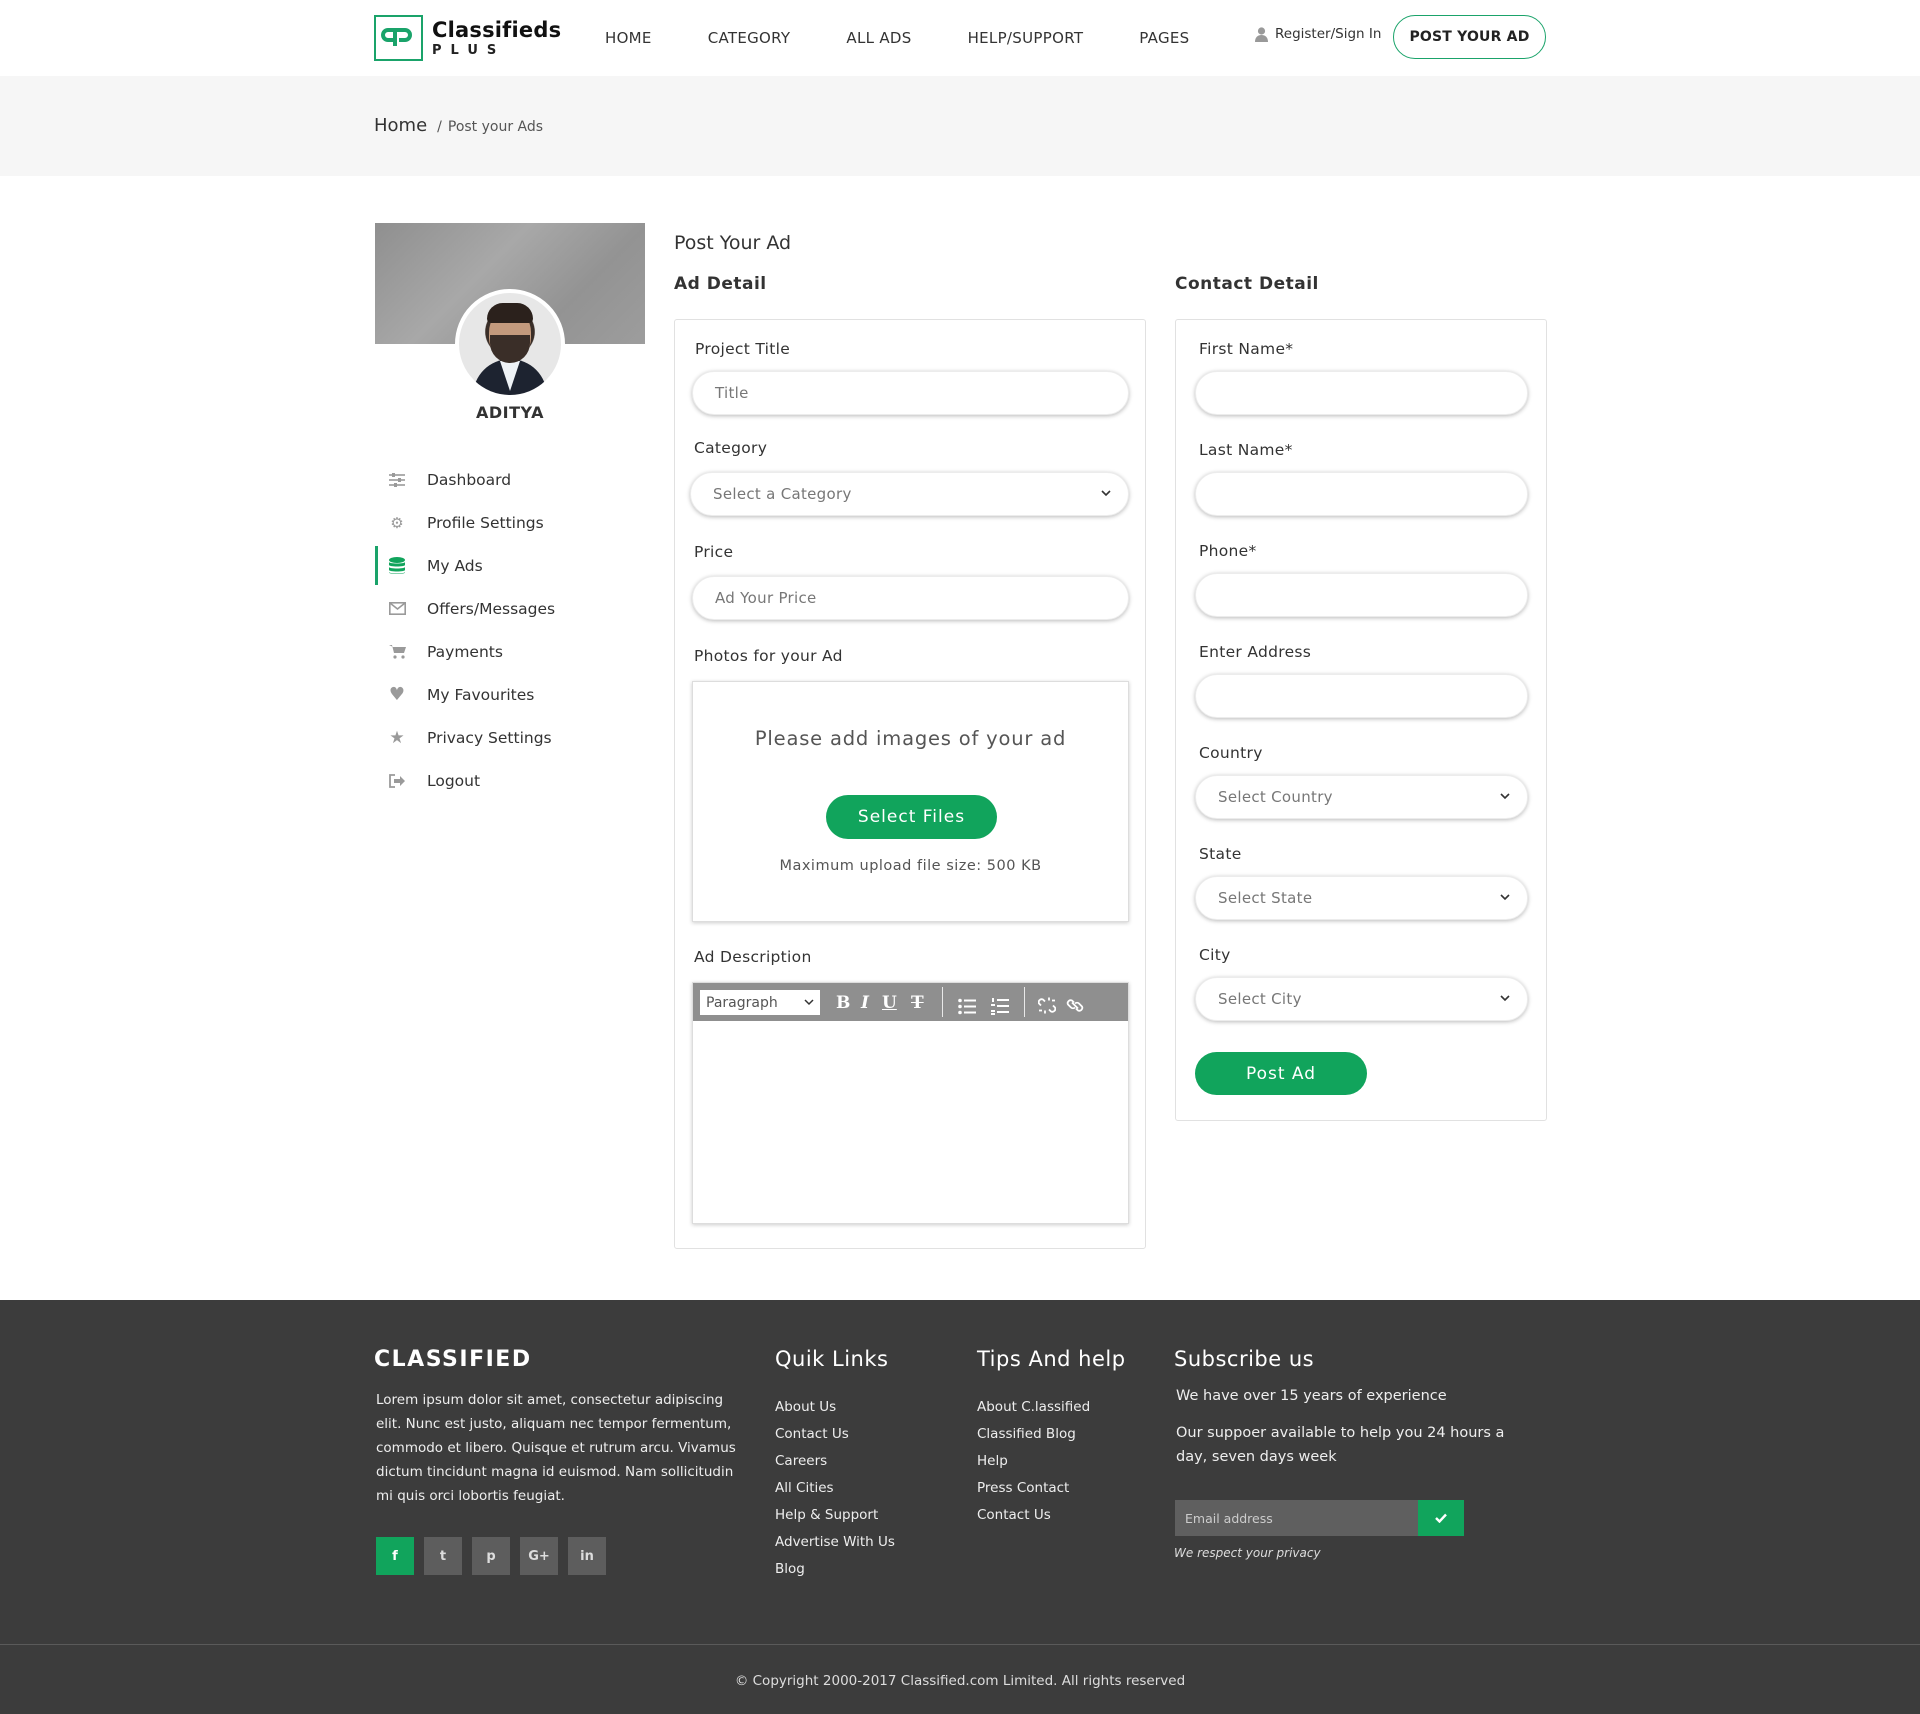 This screenshot has height=1714, width=1920. Describe the element at coordinates (910, 1103) in the screenshot. I see `ad-description-editor: Paragraph B I U T` at that location.